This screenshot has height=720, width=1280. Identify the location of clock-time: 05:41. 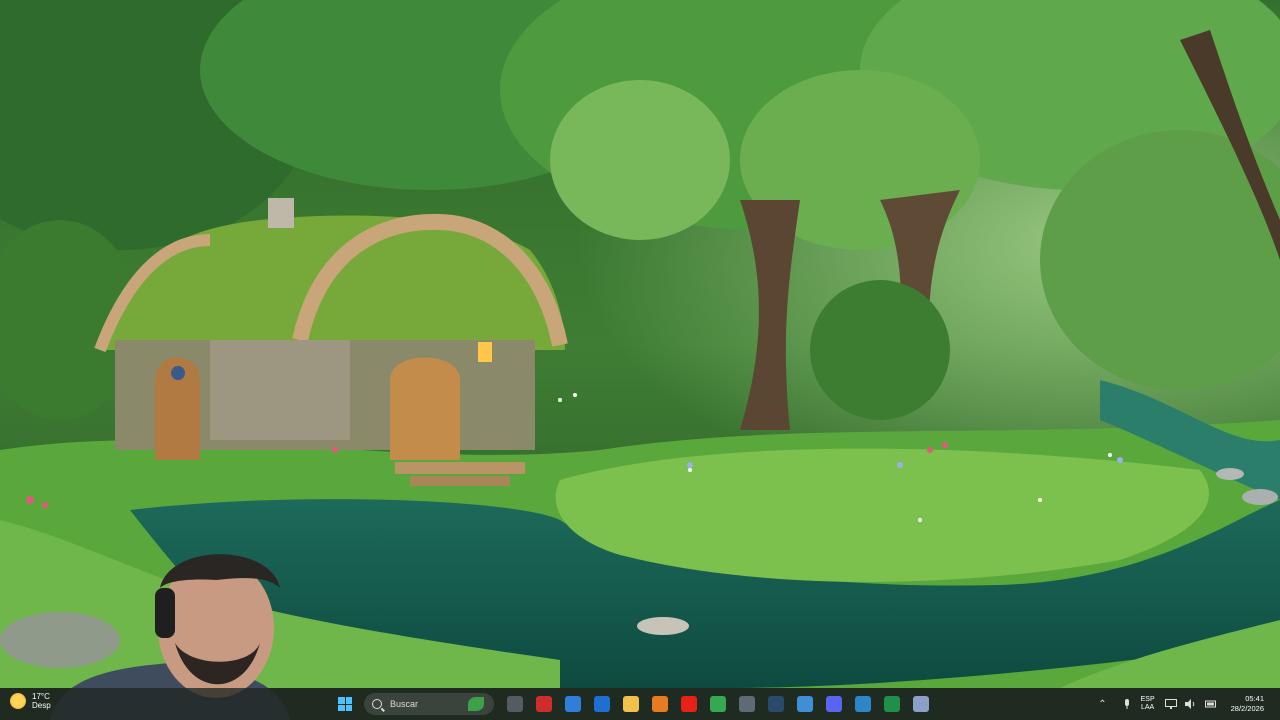
(1254, 698).